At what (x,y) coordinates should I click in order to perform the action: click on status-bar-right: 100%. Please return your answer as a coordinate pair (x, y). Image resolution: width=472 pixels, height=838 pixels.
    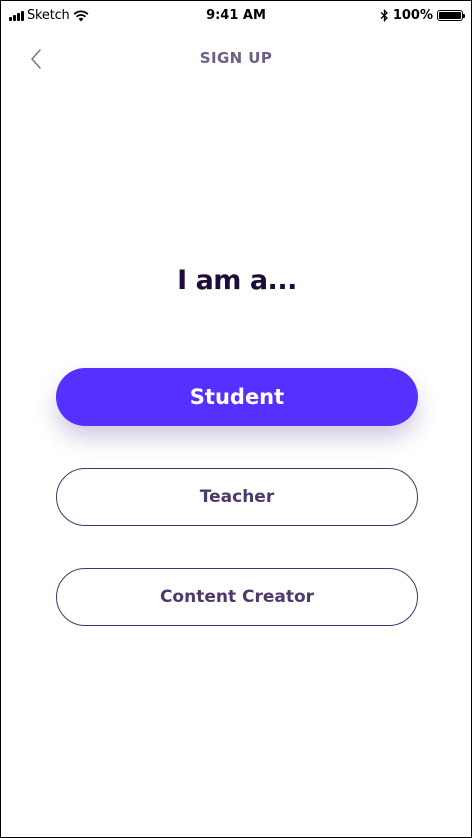
    Looking at the image, I should click on (422, 15).